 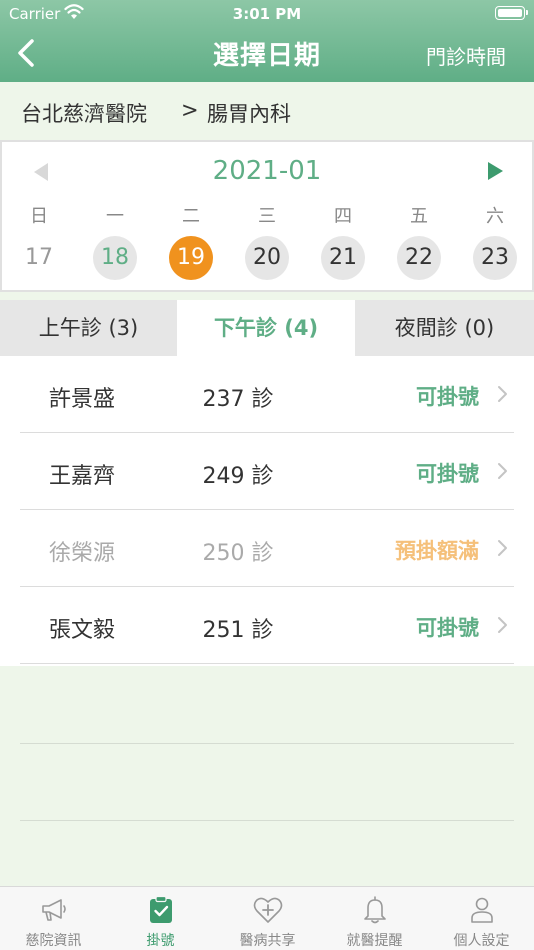 What do you see at coordinates (160, 941) in the screenshot?
I see `tabbar-label: 掛號` at bounding box center [160, 941].